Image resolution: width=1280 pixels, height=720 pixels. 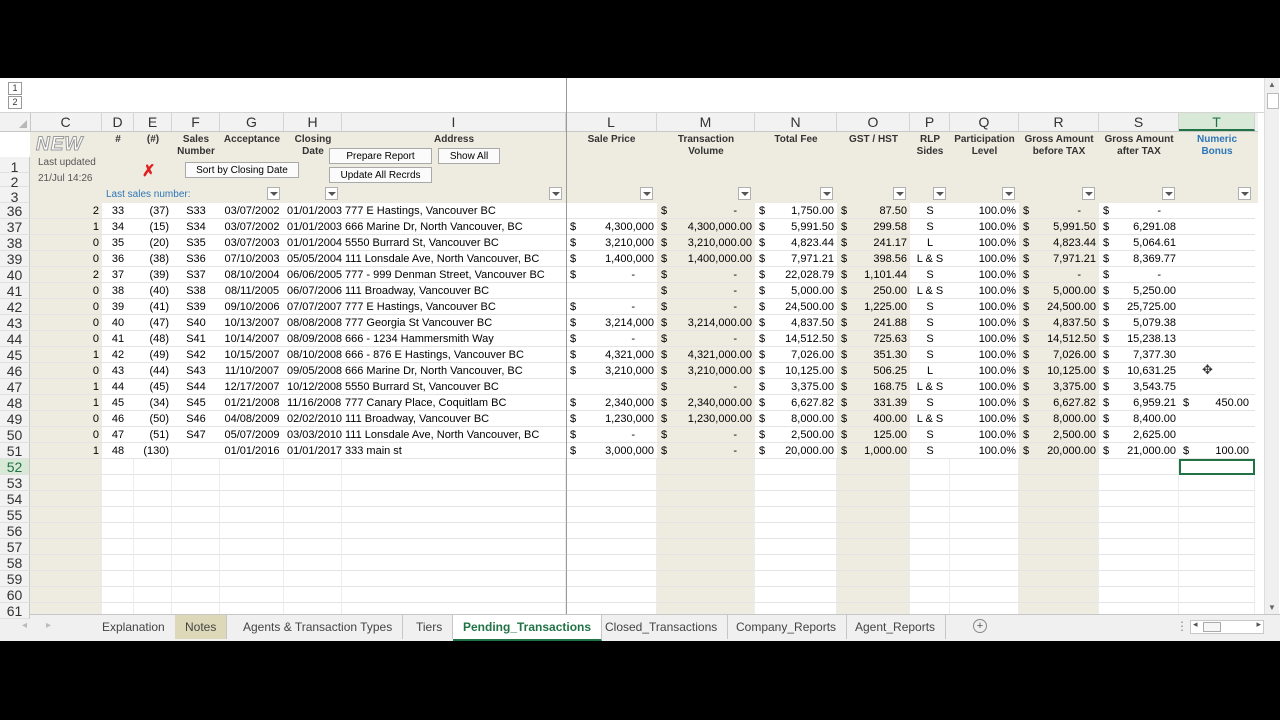 I want to click on cell-p: L & S, so click(x=930, y=387).